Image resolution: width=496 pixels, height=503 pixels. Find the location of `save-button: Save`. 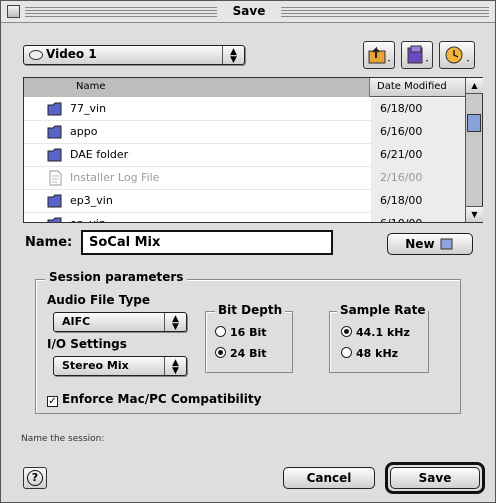

save-button: Save is located at coordinates (435, 478).